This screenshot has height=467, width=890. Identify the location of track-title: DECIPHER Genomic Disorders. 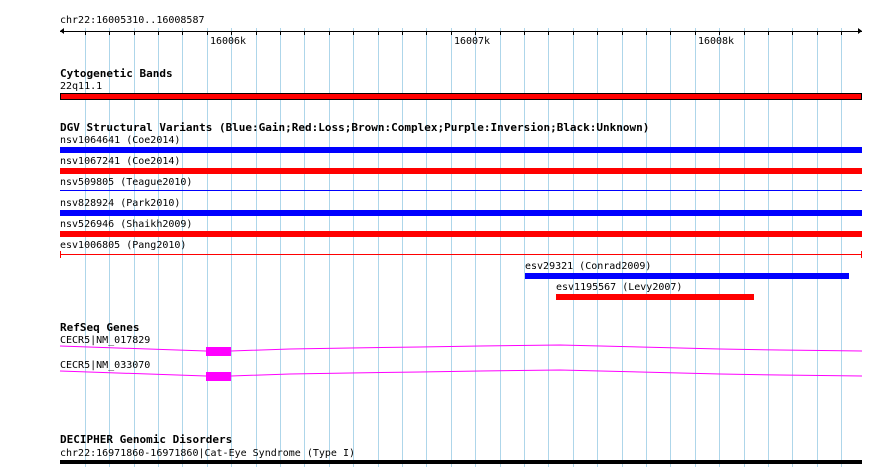
(146, 439).